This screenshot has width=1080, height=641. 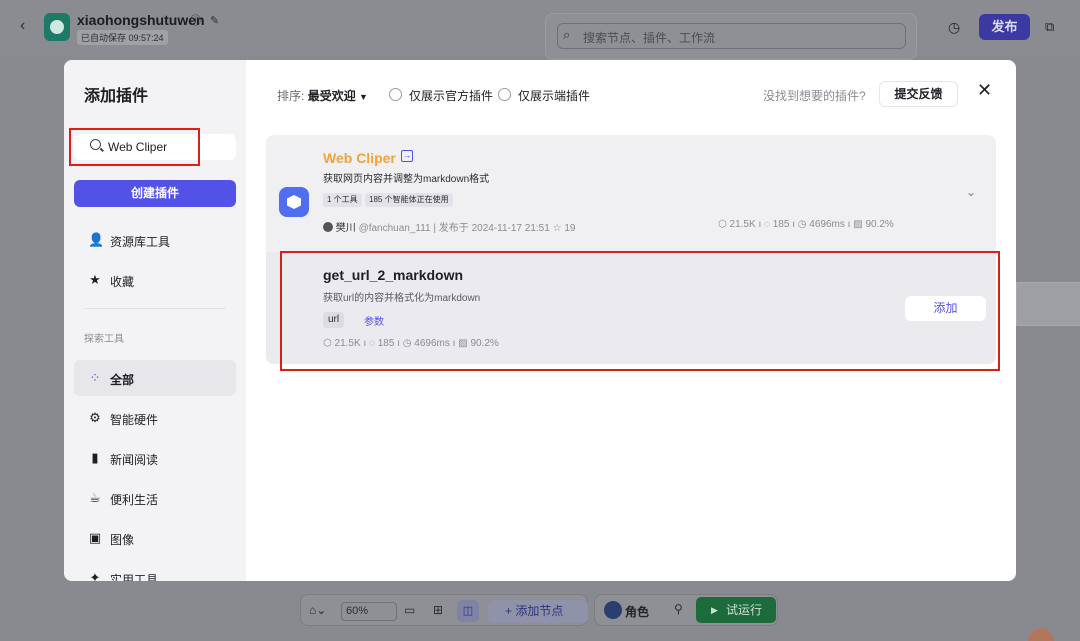 I want to click on history-icon: ◷, so click(x=954, y=27).